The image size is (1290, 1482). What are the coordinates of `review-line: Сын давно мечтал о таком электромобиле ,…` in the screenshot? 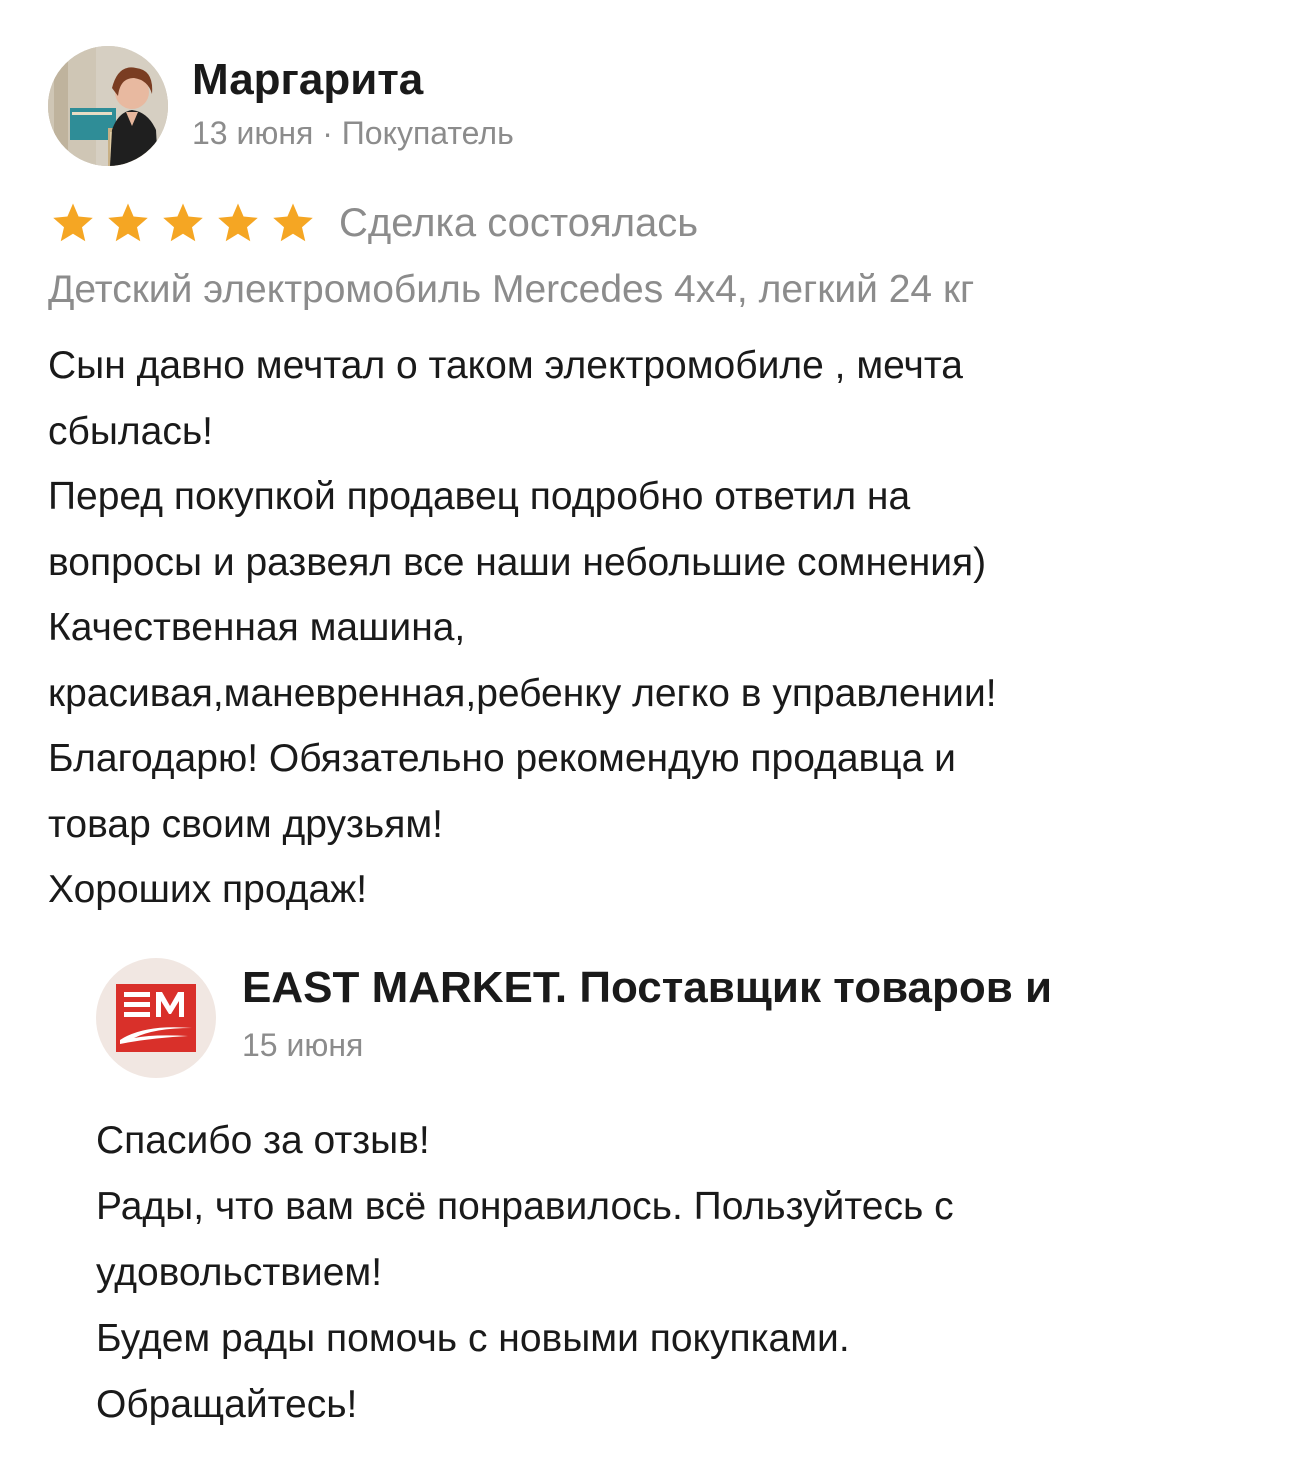 It's located at (505, 365).